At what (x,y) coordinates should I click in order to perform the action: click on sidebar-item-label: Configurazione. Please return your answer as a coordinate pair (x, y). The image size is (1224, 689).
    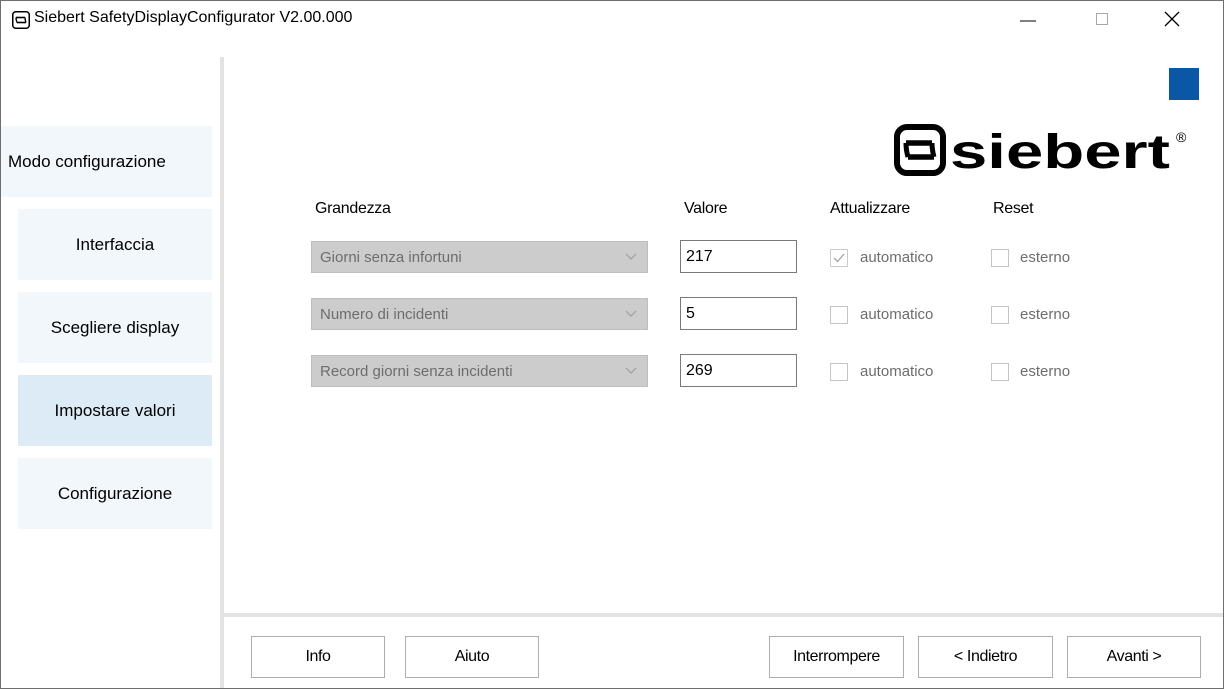
    Looking at the image, I should click on (115, 493).